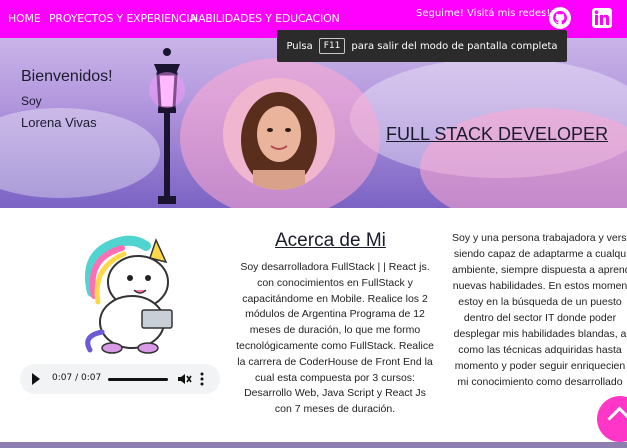 Image resolution: width=627 pixels, height=448 pixels. What do you see at coordinates (602, 18) in the screenshot?
I see `linkedin-icon` at bounding box center [602, 18].